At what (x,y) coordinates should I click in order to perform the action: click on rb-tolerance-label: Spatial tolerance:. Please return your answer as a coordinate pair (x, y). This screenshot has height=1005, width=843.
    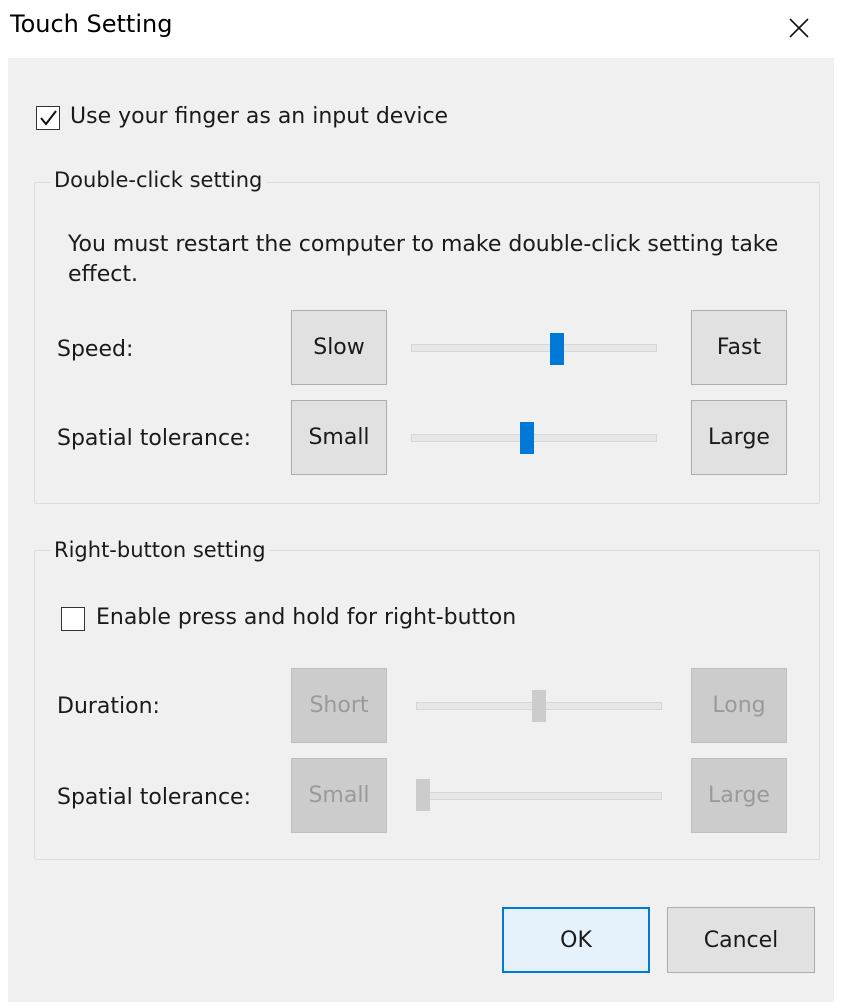
    Looking at the image, I should click on (154, 797).